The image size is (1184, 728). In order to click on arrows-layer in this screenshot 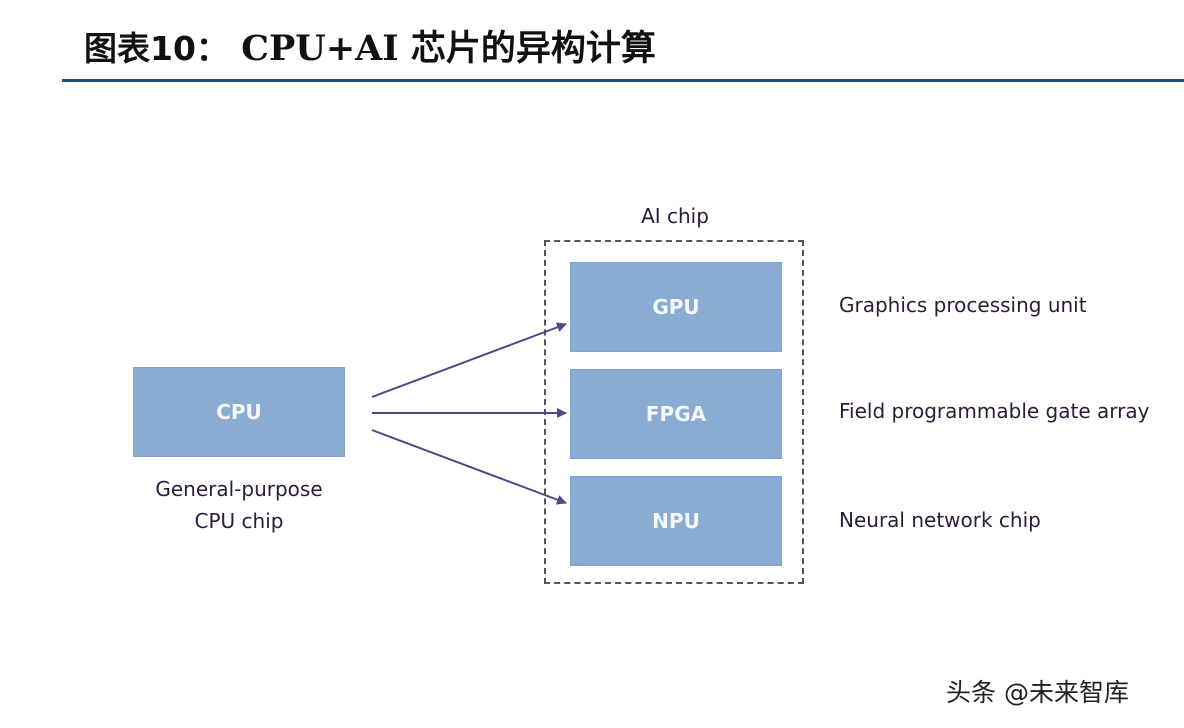, I will do `click(469, 413)`.